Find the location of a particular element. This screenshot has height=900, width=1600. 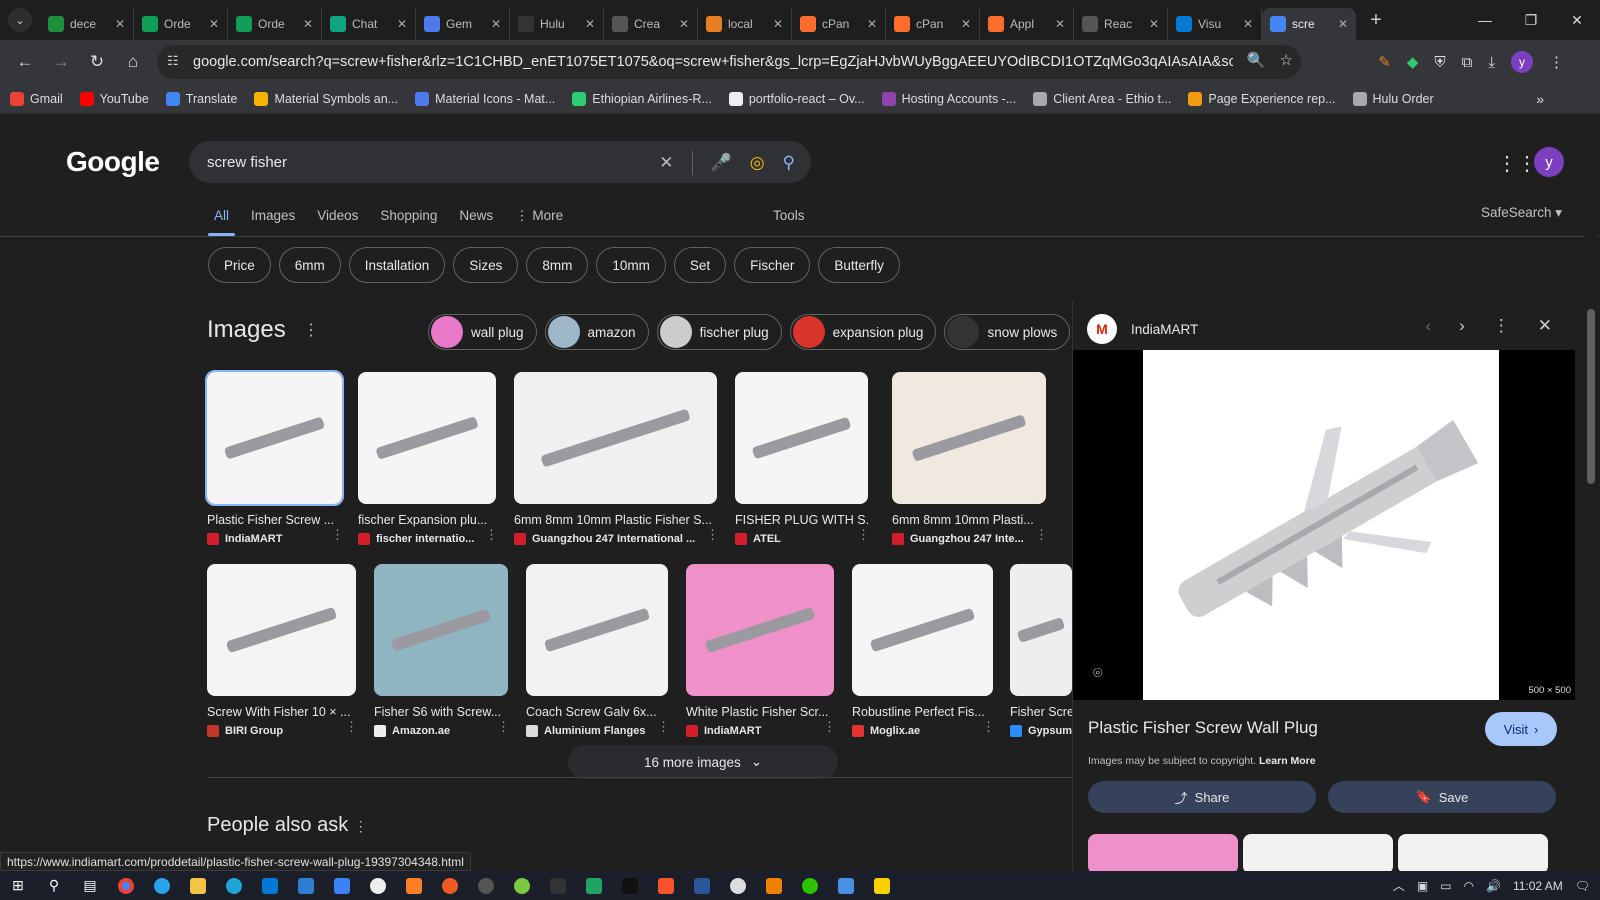

filter-chip: Price is located at coordinates (239, 265).